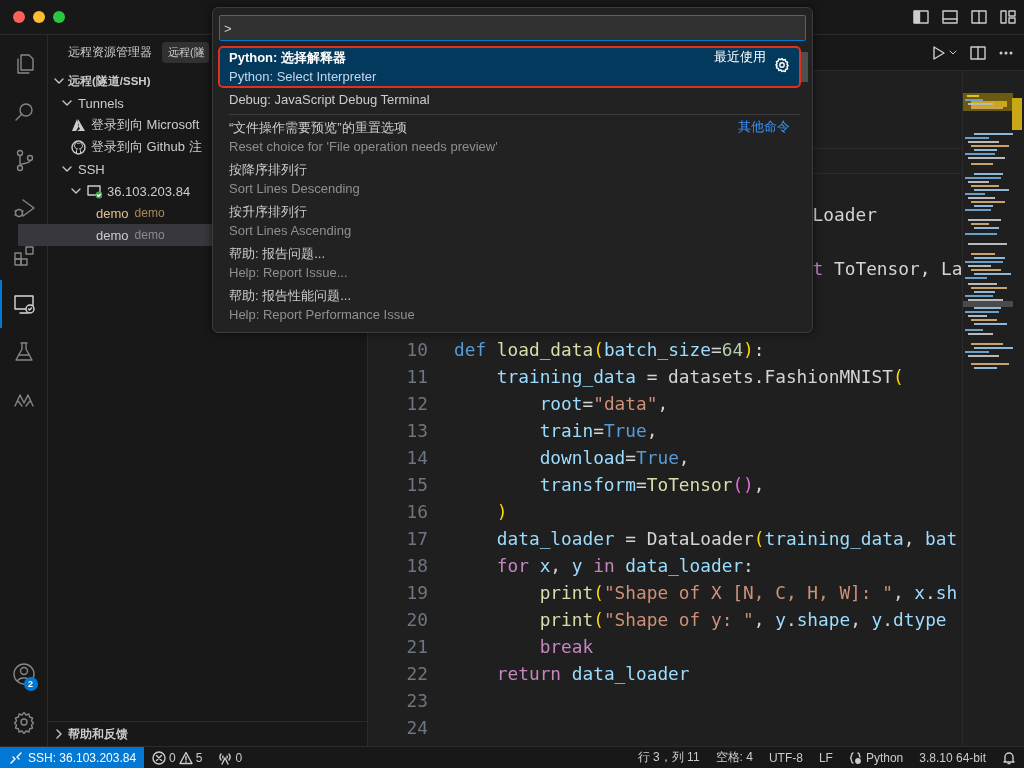 The width and height of the screenshot is (1024, 768). I want to click on command-item: Debug: JavaScript Debug Terminal, so click(509, 99).